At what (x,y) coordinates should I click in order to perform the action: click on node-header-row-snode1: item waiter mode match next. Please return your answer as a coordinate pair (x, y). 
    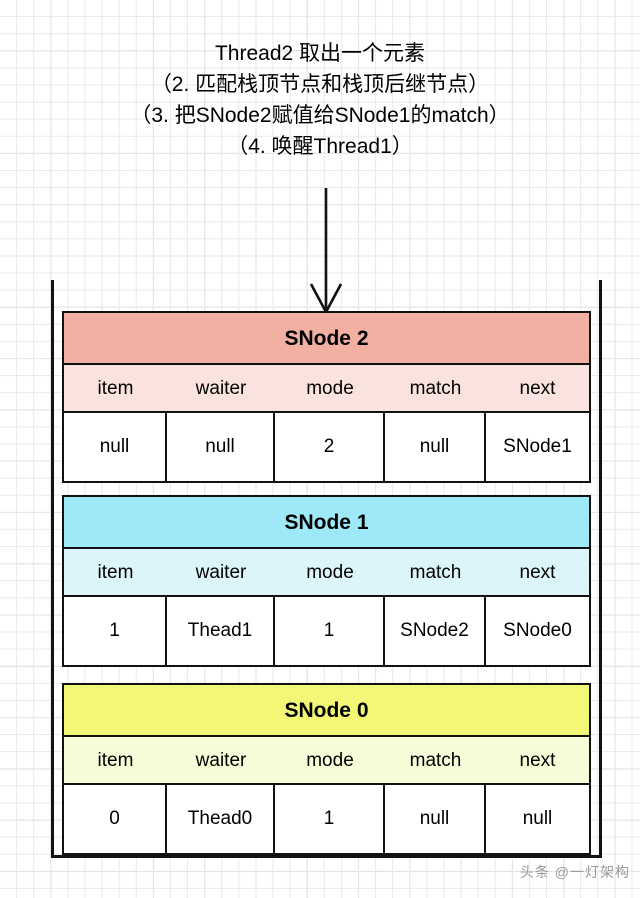
    Looking at the image, I should click on (326, 573).